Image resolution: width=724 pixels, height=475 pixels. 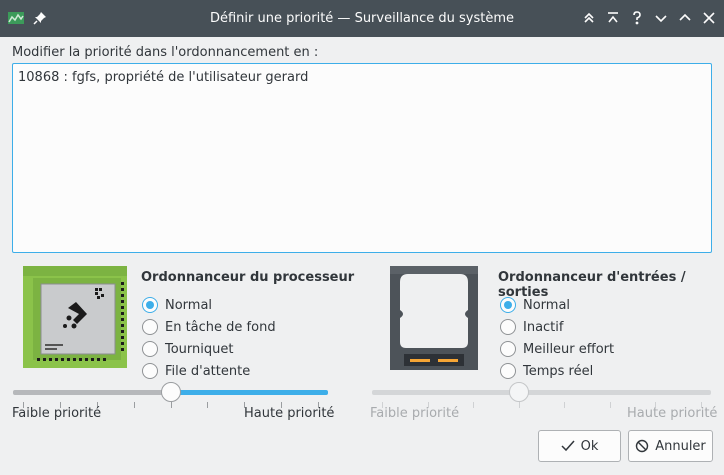 I want to click on keep-below-icon, so click(x=613, y=18).